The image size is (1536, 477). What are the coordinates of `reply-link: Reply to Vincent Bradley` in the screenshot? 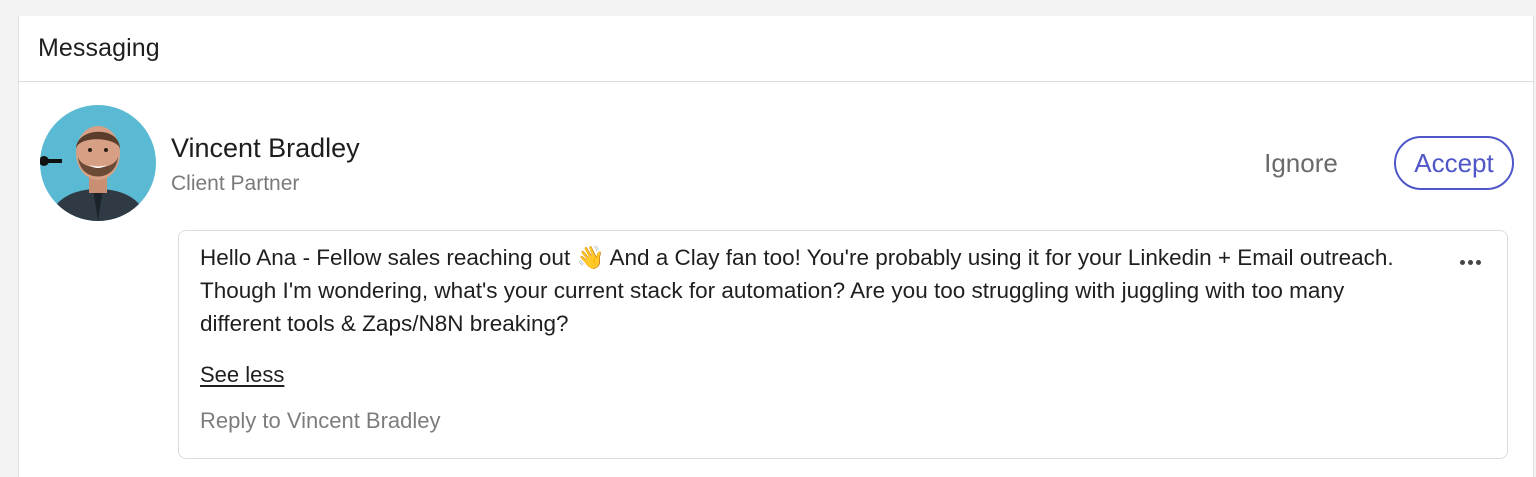 It's located at (320, 421).